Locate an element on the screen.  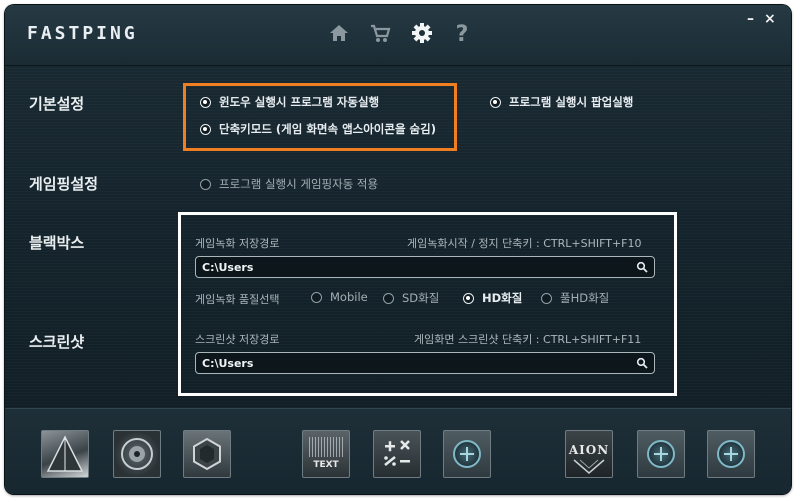
quality-label: 게임녹화 품질선택 is located at coordinates (237, 299).